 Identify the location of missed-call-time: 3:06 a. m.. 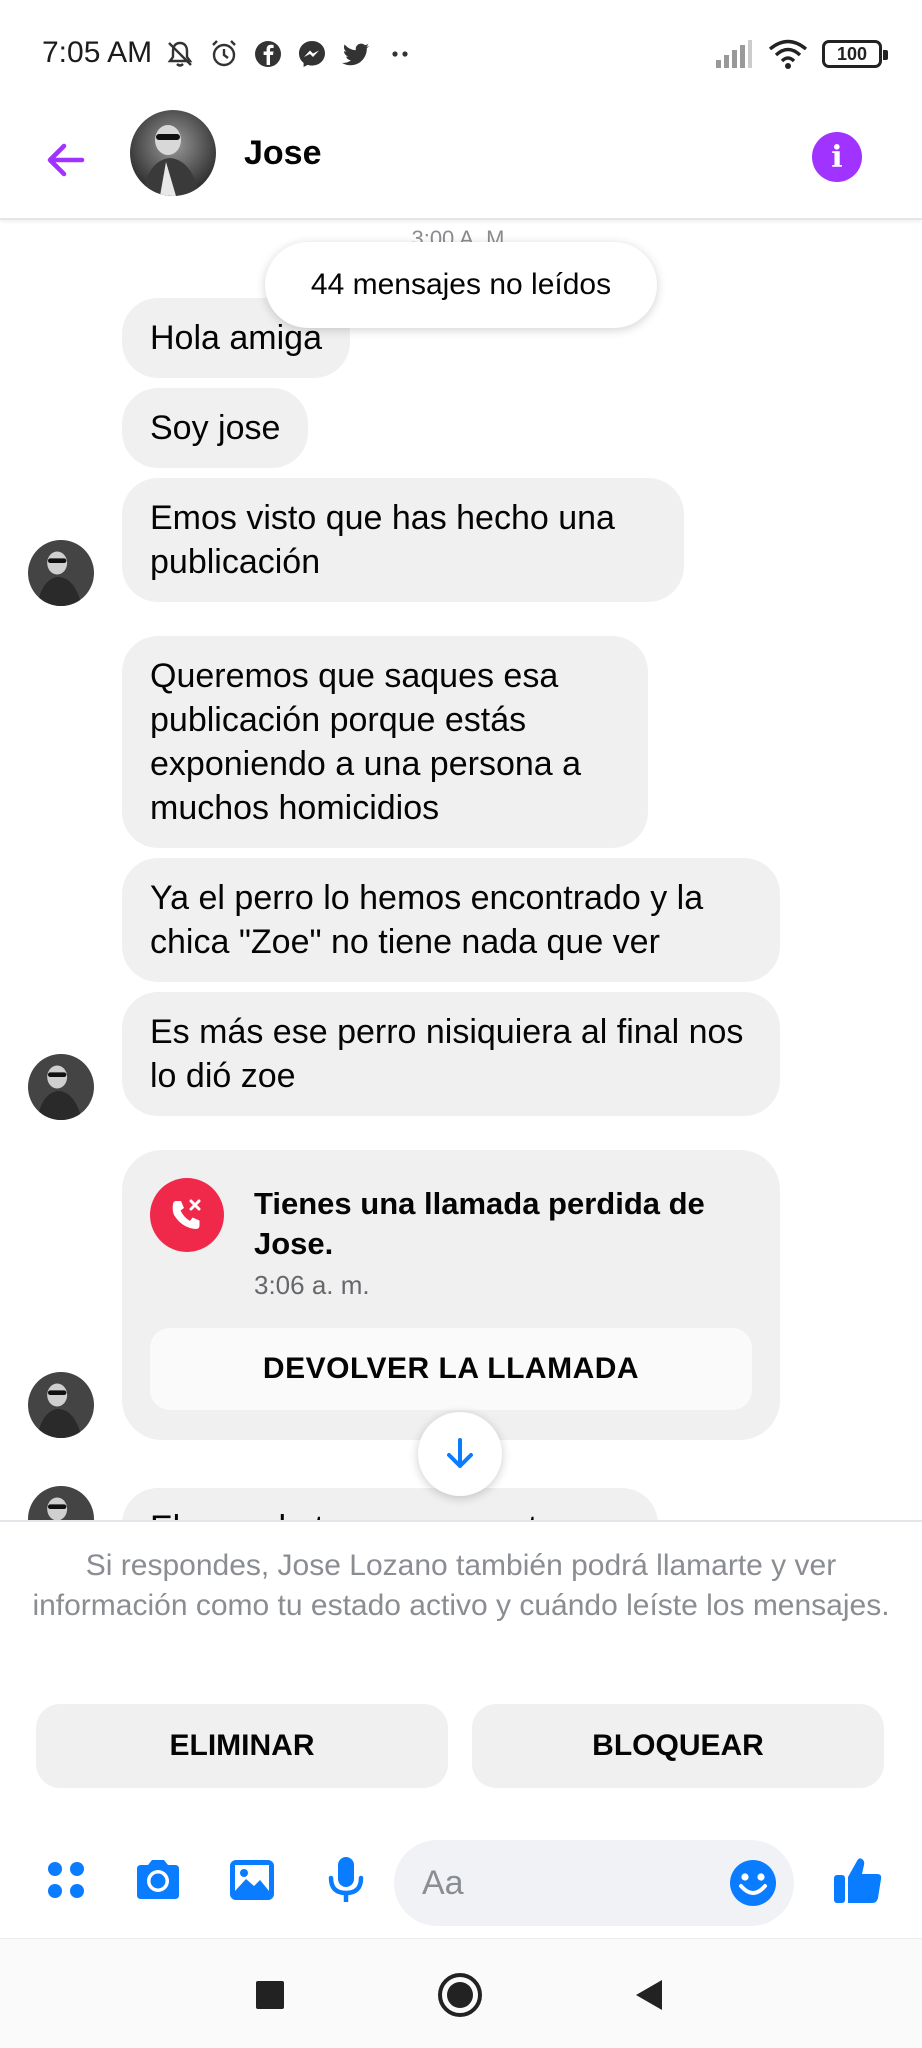
(312, 1285).